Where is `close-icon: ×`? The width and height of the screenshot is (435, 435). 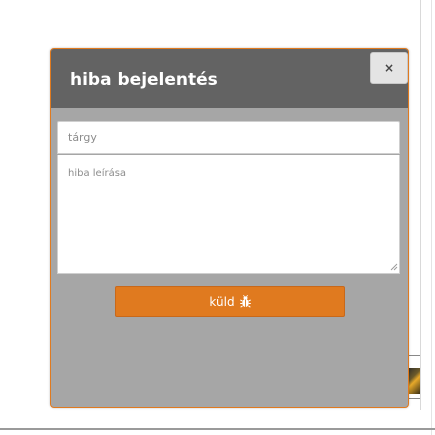 close-icon: × is located at coordinates (389, 68).